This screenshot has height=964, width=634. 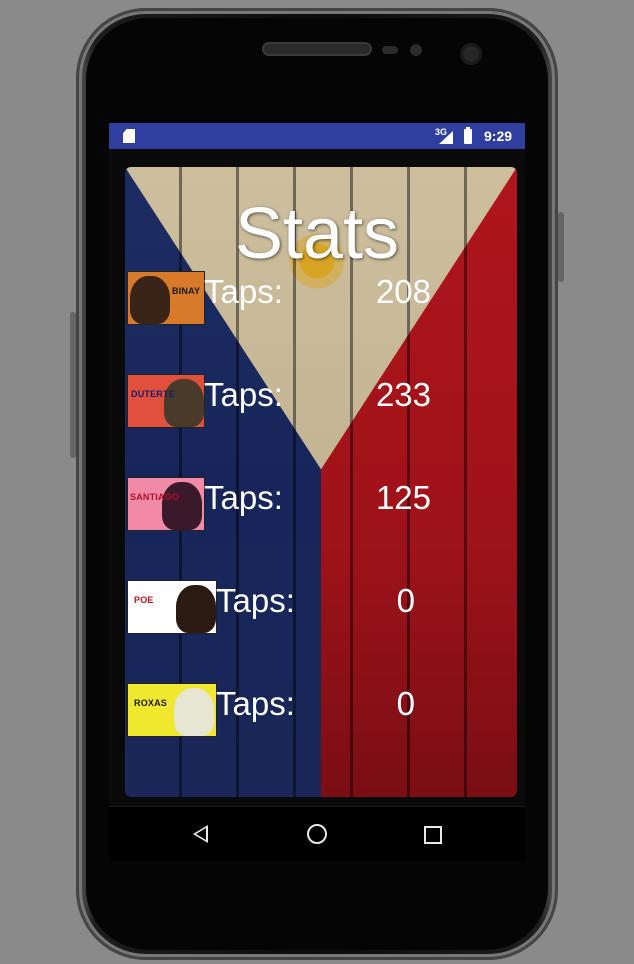 What do you see at coordinates (403, 394) in the screenshot?
I see `taps-count: 233` at bounding box center [403, 394].